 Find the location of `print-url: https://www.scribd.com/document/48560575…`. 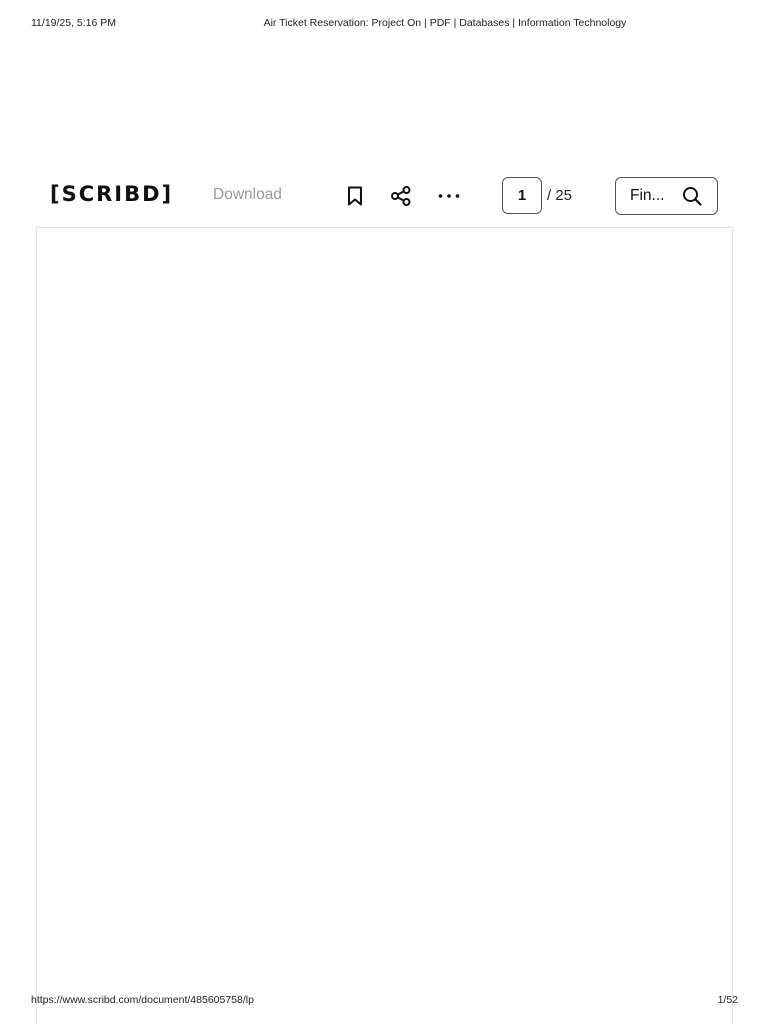

print-url: https://www.scribd.com/document/48560575… is located at coordinates (142, 1000).